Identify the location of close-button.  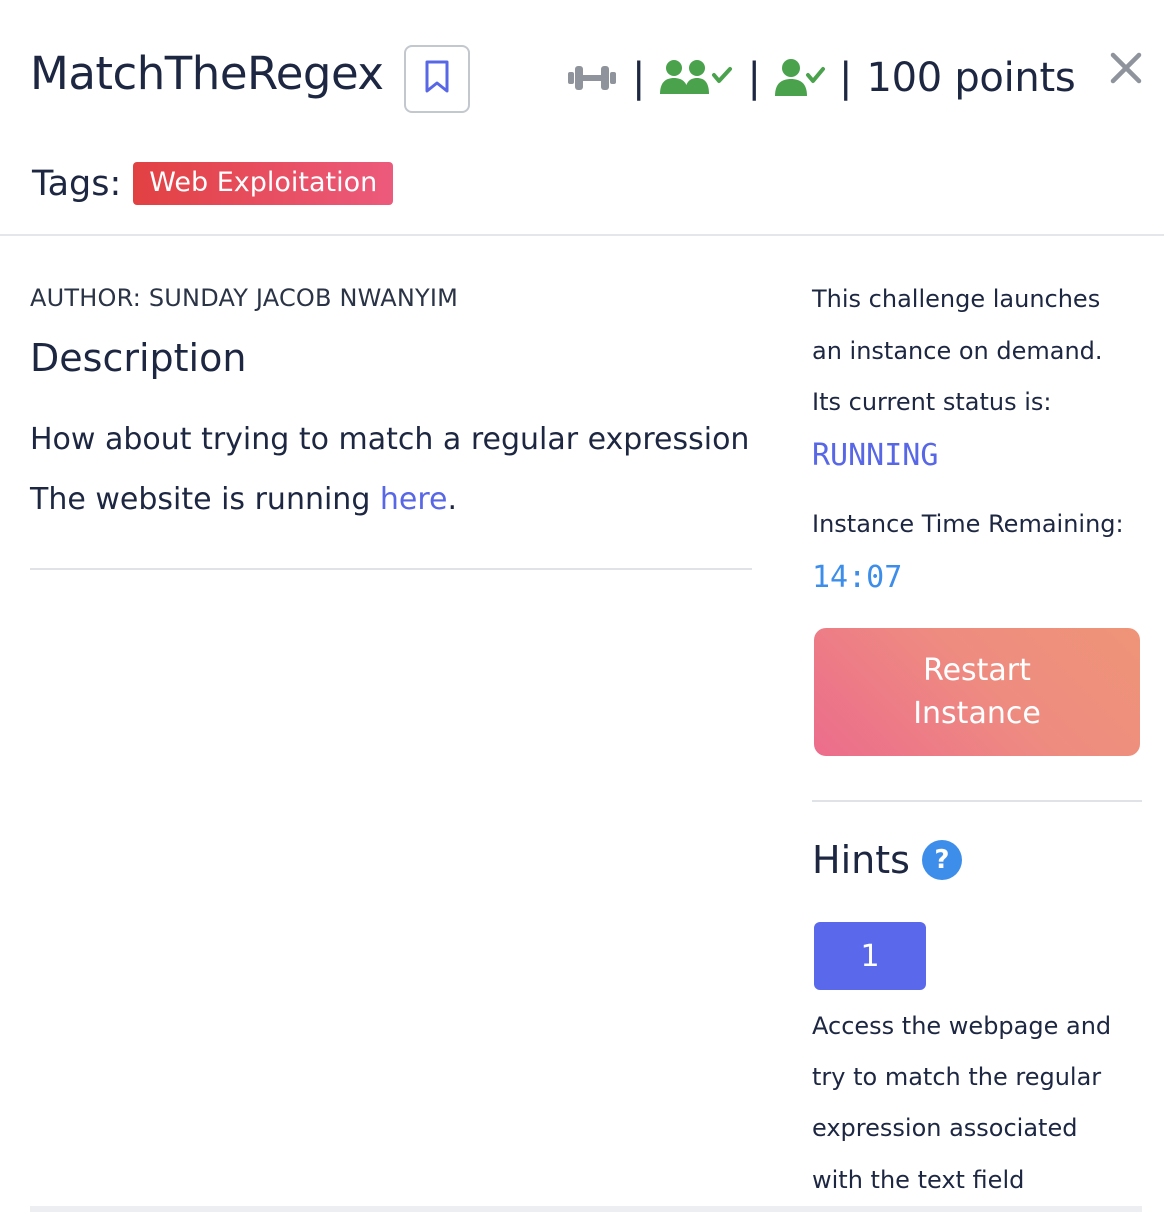
(1126, 70).